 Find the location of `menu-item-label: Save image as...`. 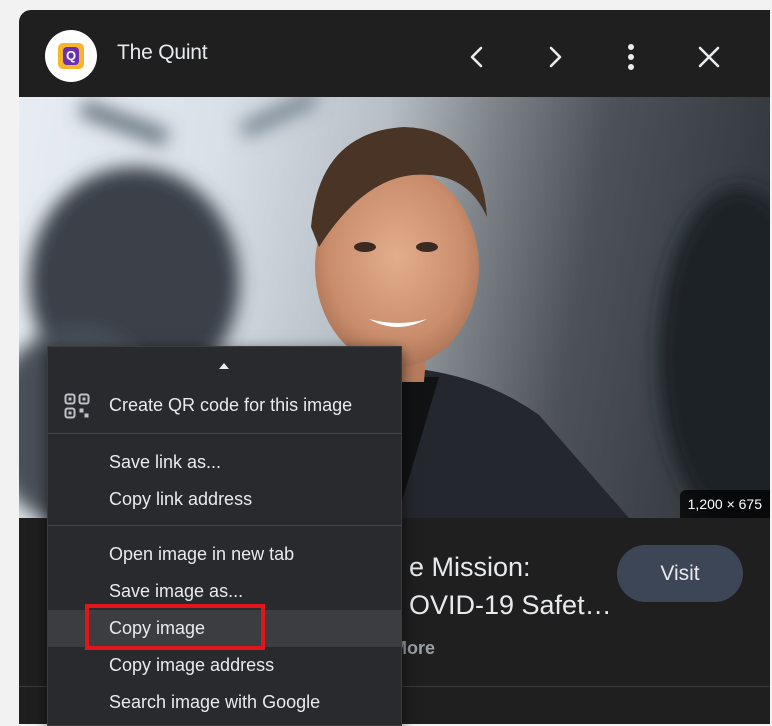

menu-item-label: Save image as... is located at coordinates (176, 591).